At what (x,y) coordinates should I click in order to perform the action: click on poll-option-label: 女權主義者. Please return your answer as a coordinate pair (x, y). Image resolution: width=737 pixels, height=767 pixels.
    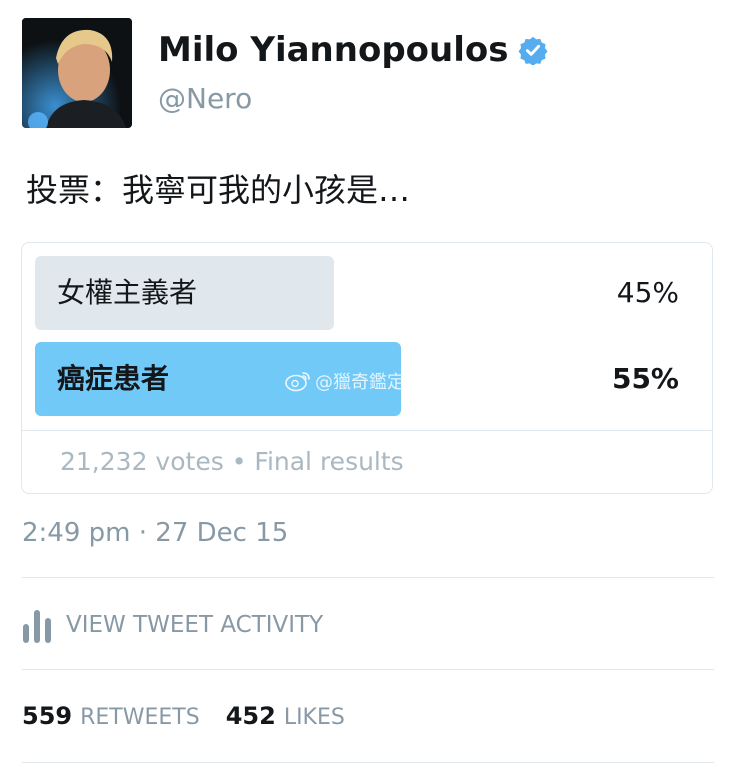
    Looking at the image, I should click on (127, 292).